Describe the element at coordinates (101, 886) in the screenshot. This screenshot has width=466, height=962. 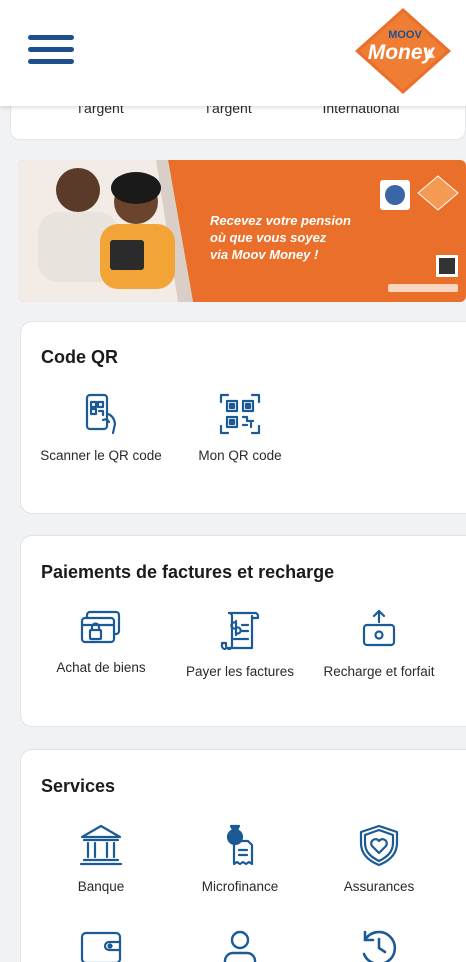
I see `bank-label: Banque` at that location.